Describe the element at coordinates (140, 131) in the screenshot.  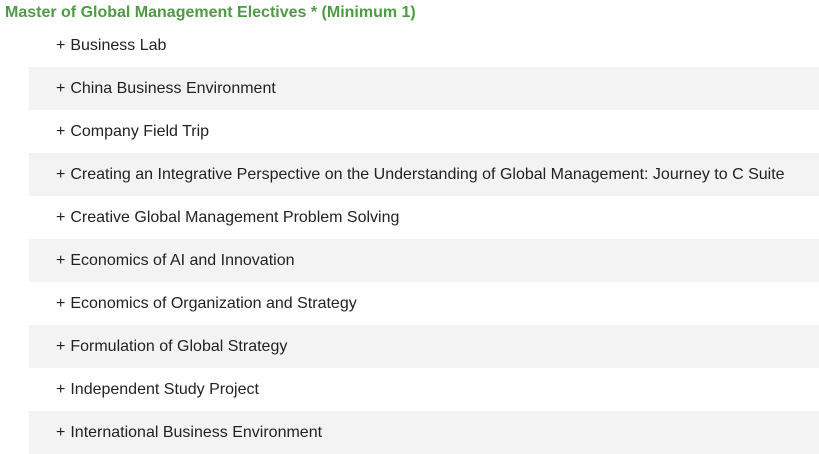
I see `course-label: Company Field Trip` at that location.